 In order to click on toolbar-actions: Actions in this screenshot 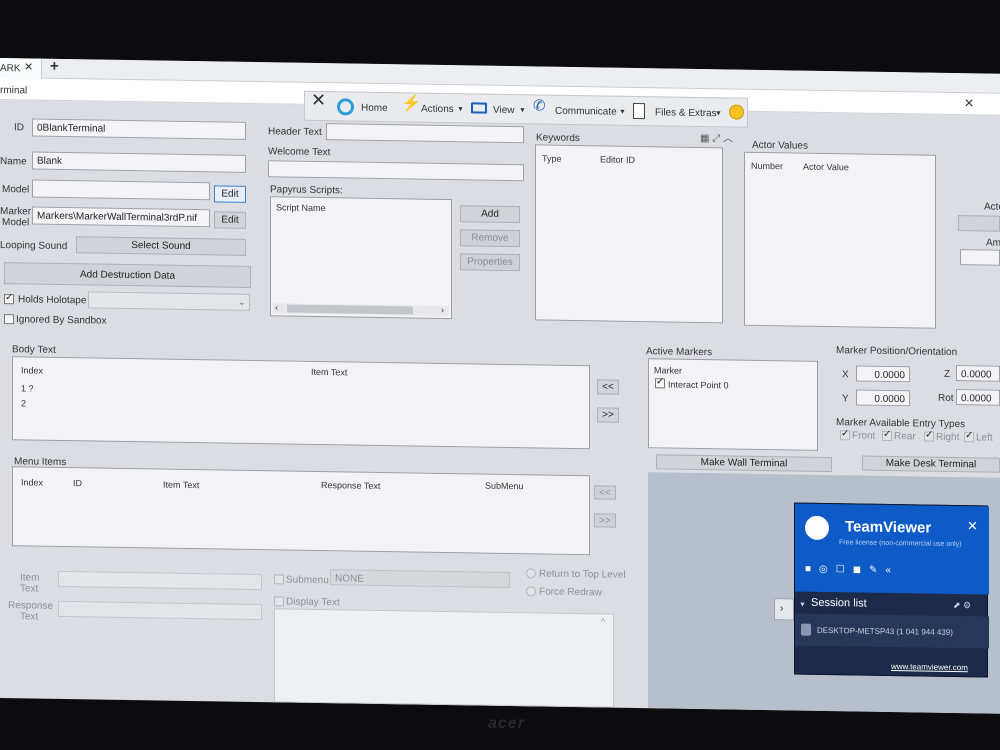, I will do `click(437, 110)`.